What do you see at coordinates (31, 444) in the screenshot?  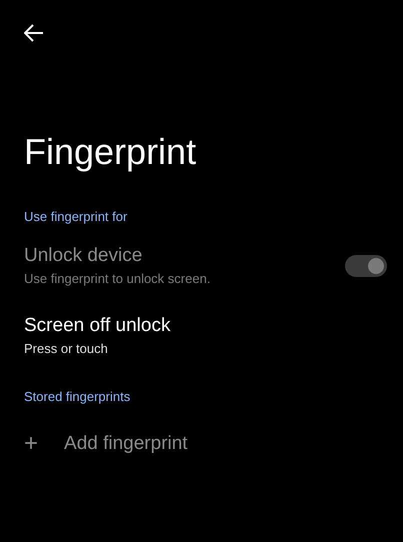 I see `plus-icon: +` at bounding box center [31, 444].